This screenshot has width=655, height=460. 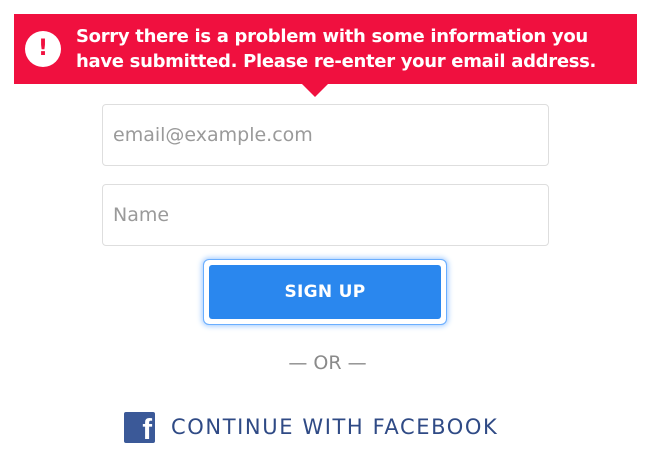 I want to click on error-pointer, so click(x=315, y=90).